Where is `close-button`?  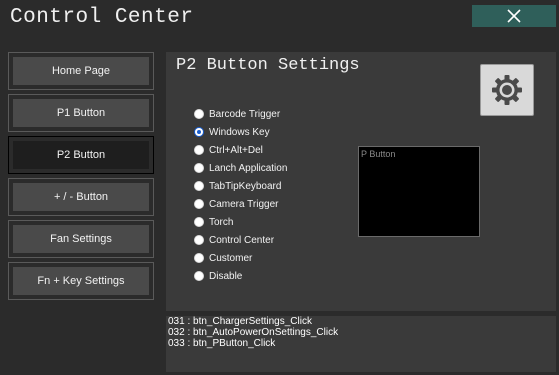 close-button is located at coordinates (514, 16).